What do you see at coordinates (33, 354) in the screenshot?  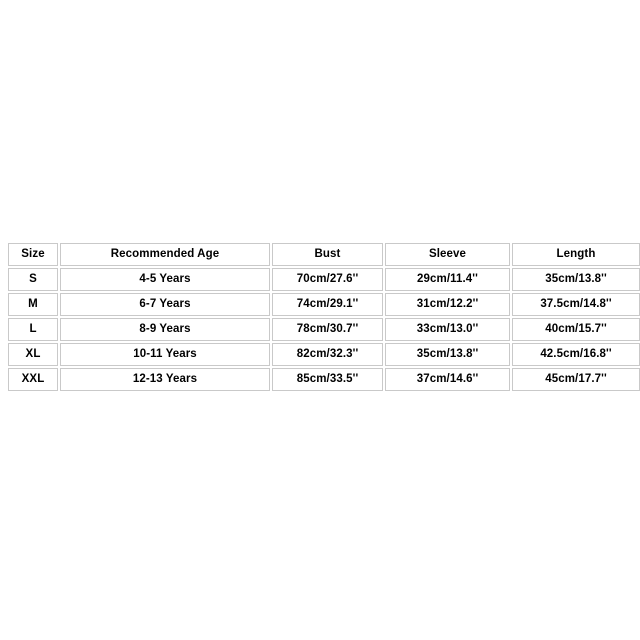 I see `cell-size: XL` at bounding box center [33, 354].